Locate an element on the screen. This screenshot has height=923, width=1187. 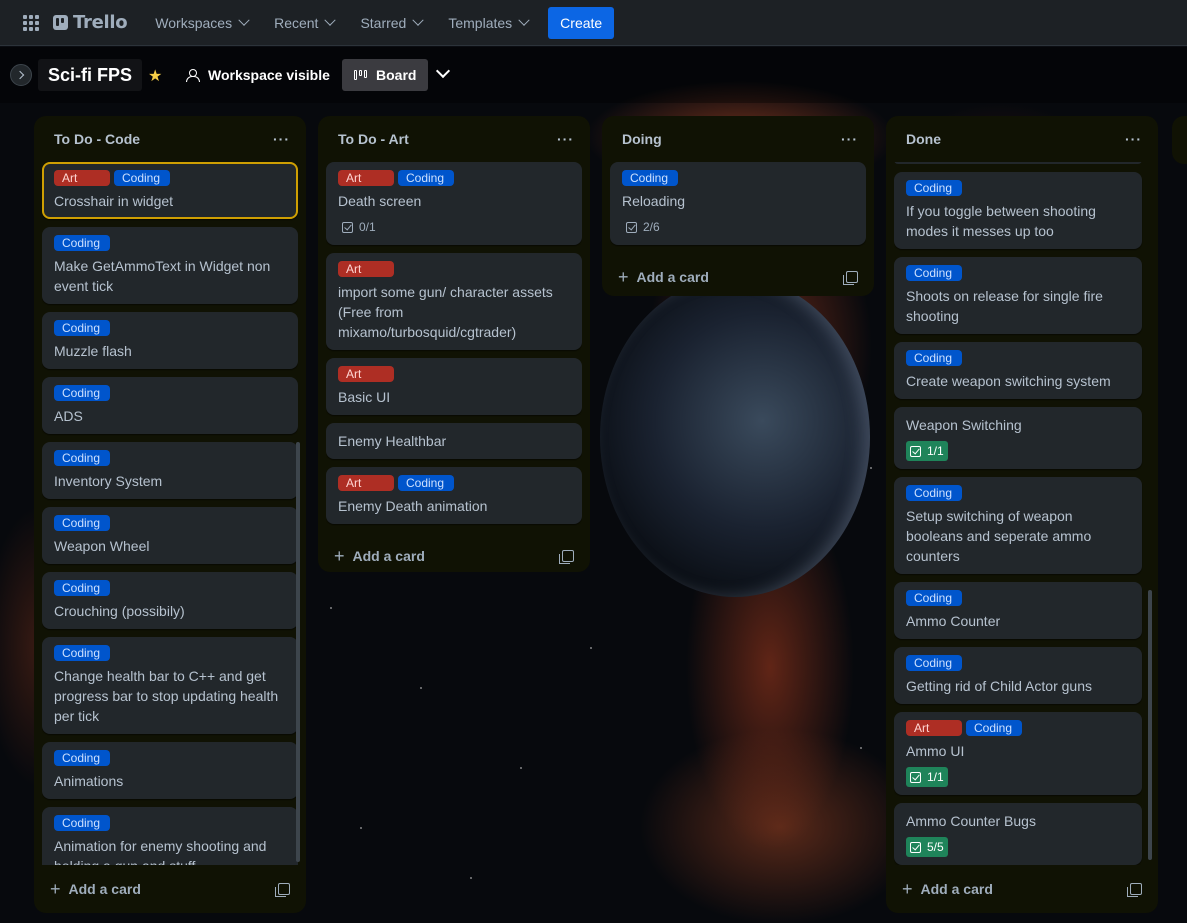
card: Art Coding Ammo UI 1/1 is located at coordinates (1018, 753).